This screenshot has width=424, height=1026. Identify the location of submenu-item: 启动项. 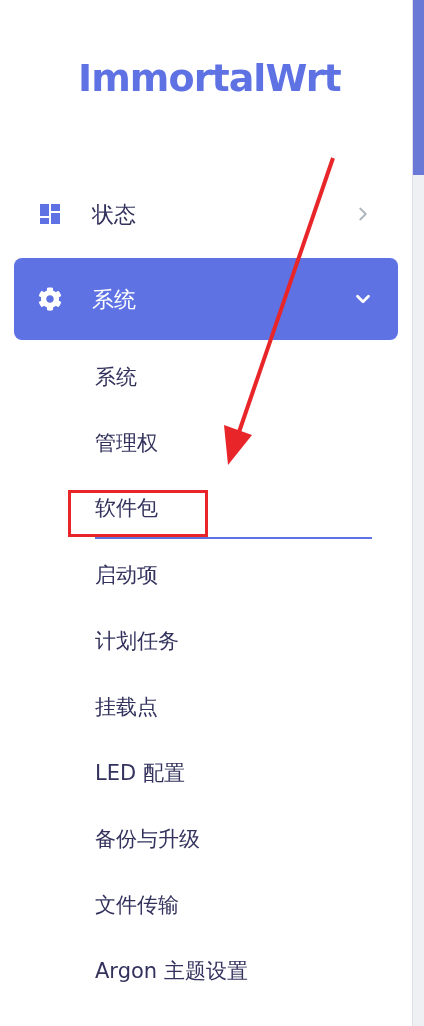
(233, 576).